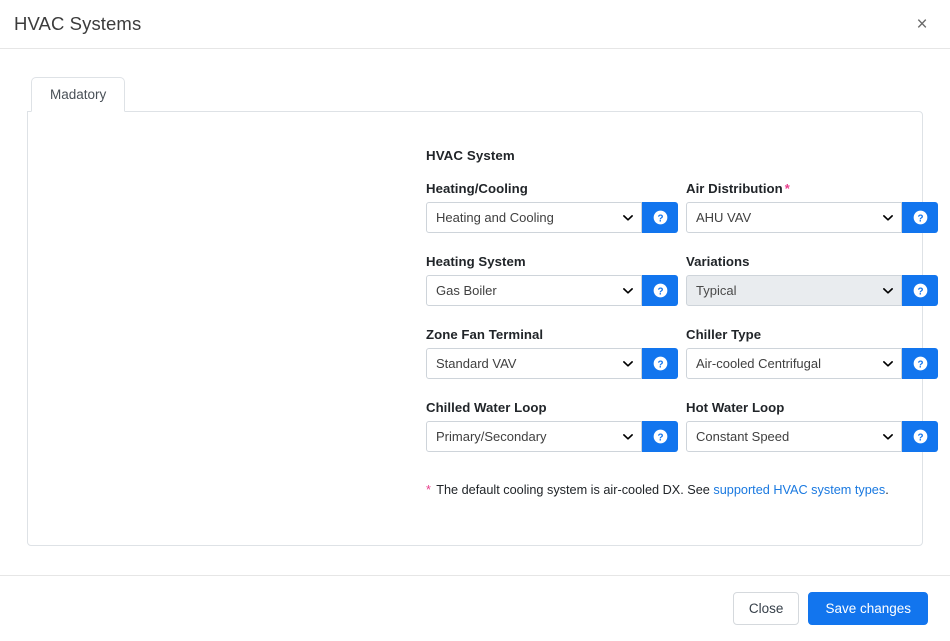 The image size is (950, 641). Describe the element at coordinates (78, 94) in the screenshot. I see `tab-madatory: Madatory` at that location.